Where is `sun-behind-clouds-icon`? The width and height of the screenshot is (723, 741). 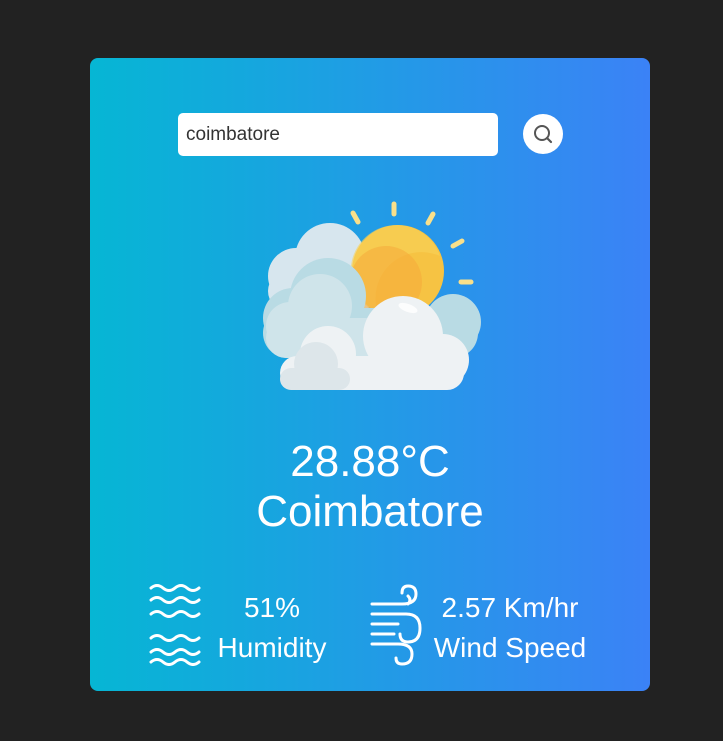
sun-behind-clouds-icon is located at coordinates (372, 295).